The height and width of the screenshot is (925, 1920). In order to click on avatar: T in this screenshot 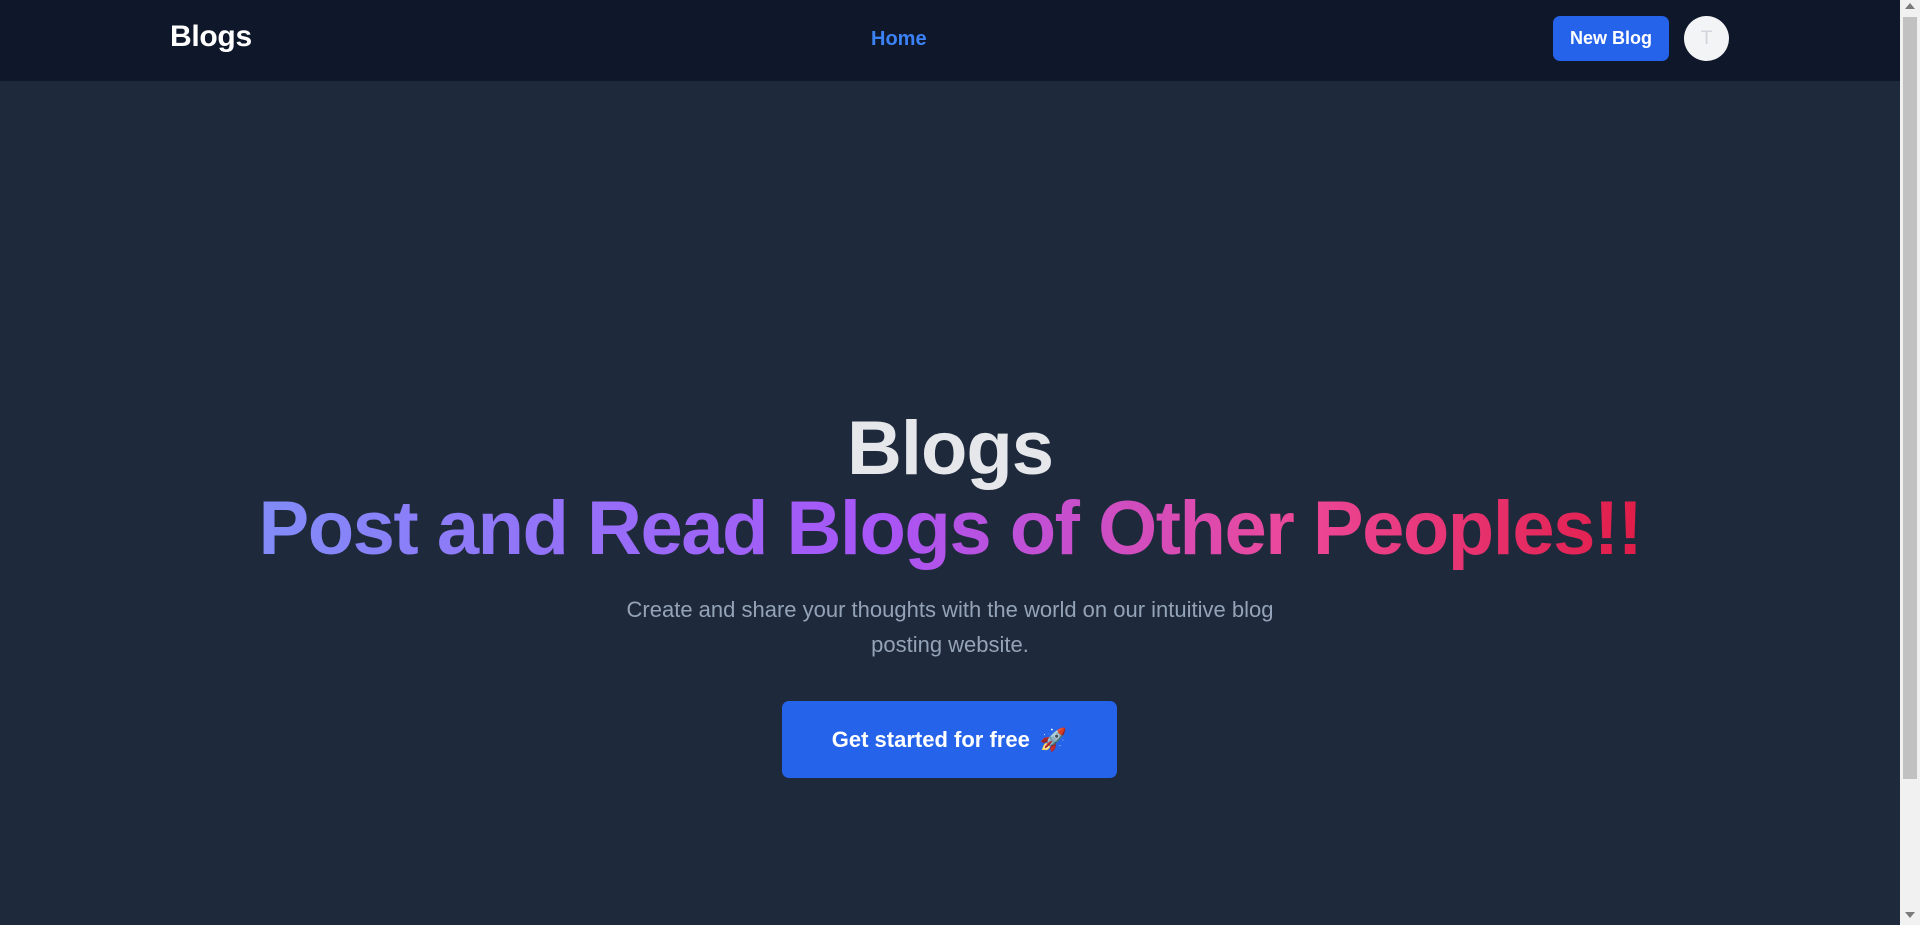, I will do `click(1706, 38)`.